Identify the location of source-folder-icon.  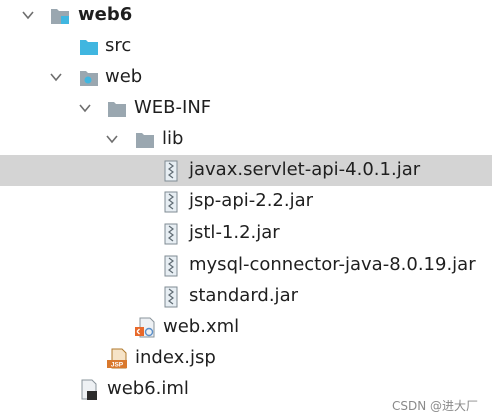
(89, 47).